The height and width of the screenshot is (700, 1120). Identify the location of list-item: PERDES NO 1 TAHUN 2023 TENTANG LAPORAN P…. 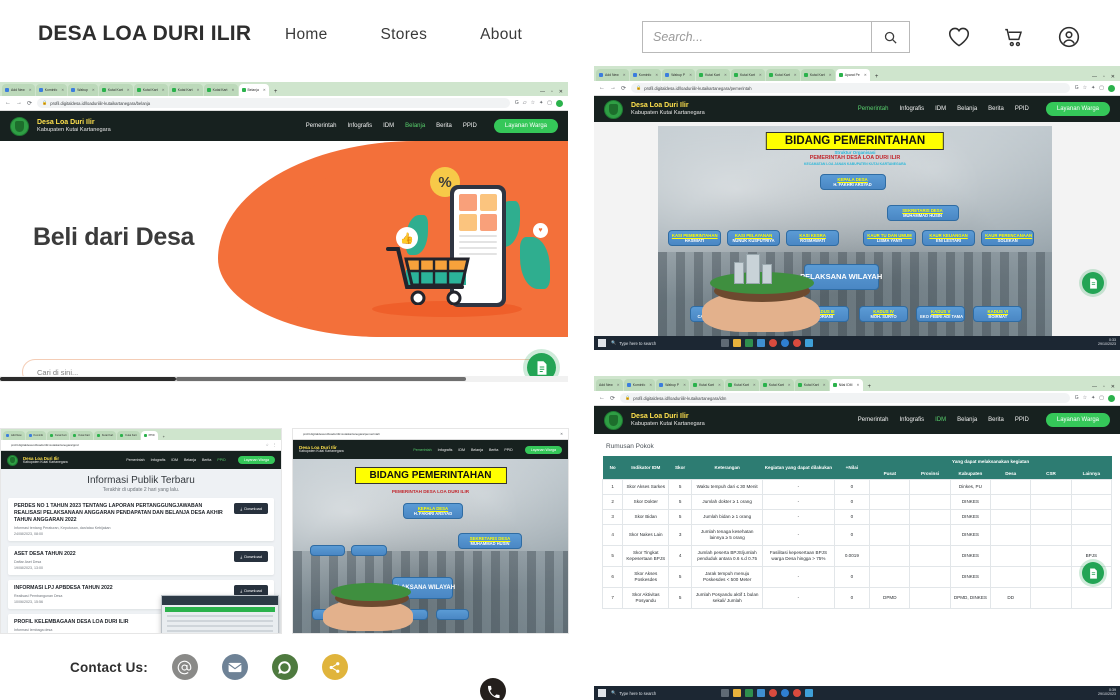
(141, 520).